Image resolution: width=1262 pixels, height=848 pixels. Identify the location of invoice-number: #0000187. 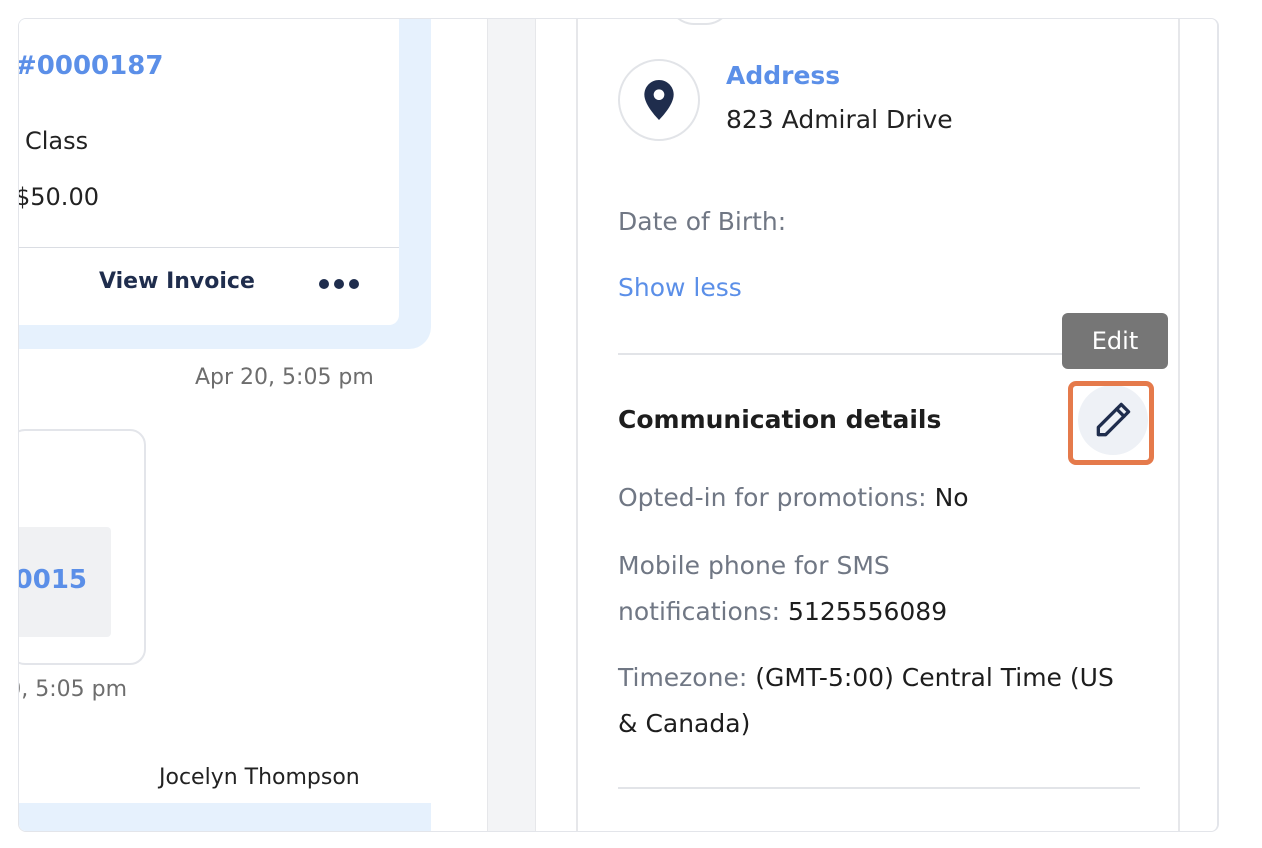
(91, 66).